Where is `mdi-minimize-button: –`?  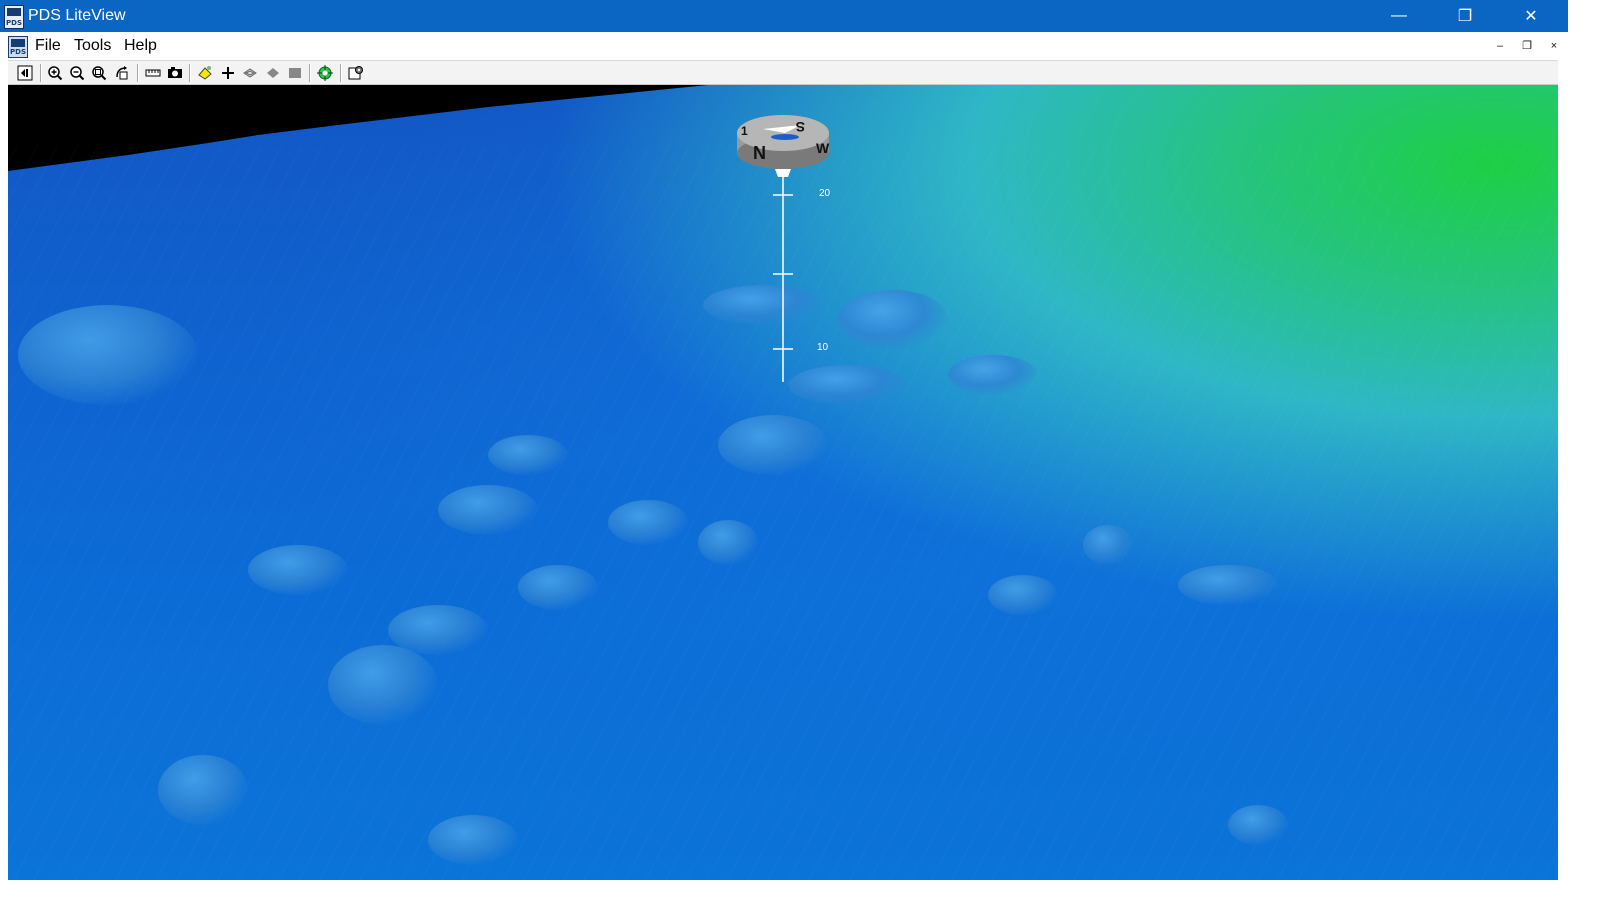
mdi-minimize-button: – is located at coordinates (1500, 46).